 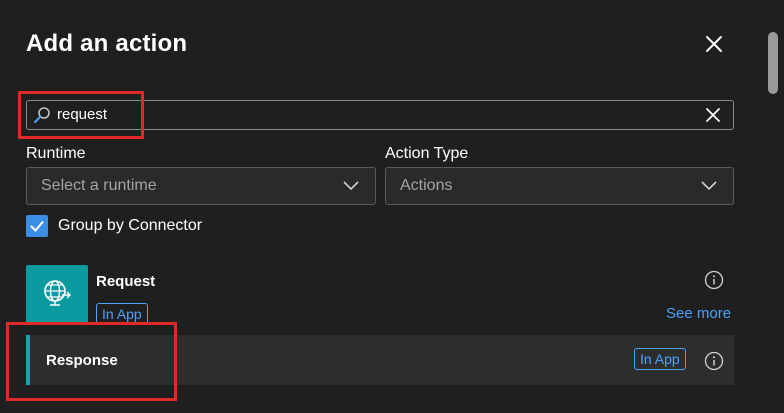 I want to click on runtime-label: Runtime, so click(x=56, y=153).